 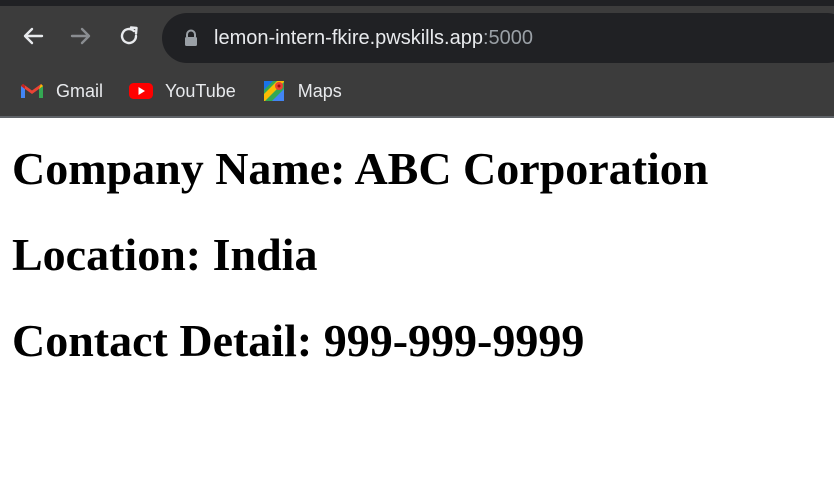 I want to click on contact-detail-heading: Contact Detail: 999-999-9999, so click(x=298, y=340).